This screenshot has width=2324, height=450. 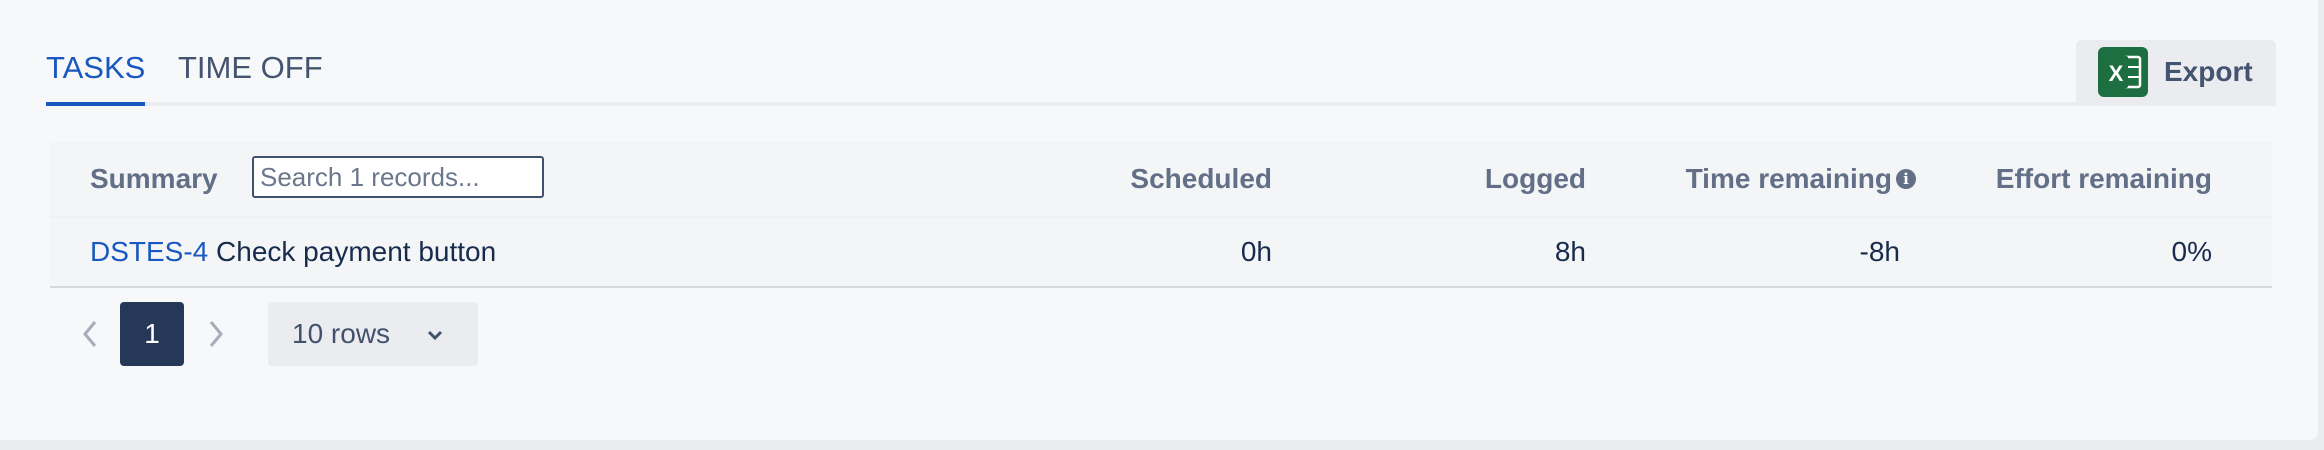 I want to click on cell-time-remaining: -8h, so click(x=1879, y=251).